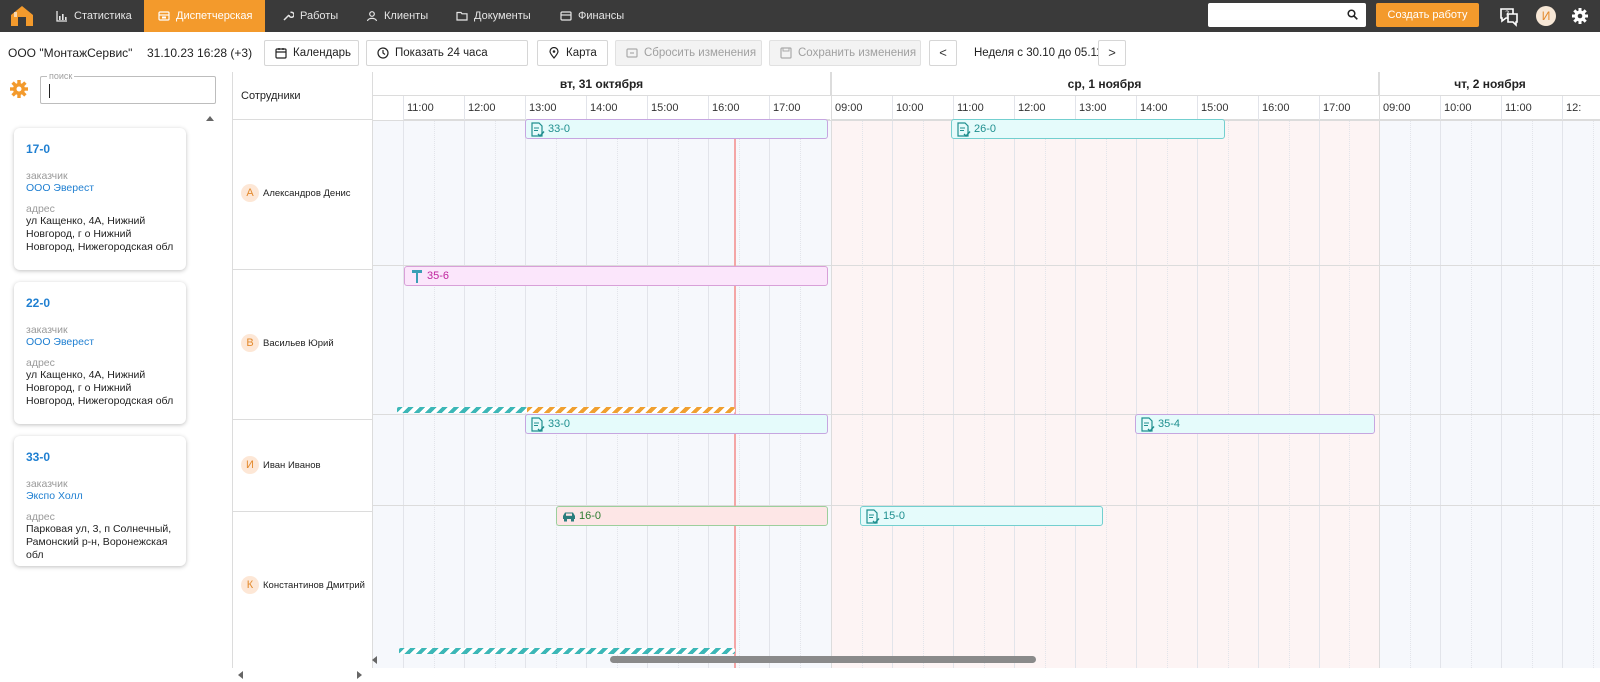  I want to click on day-header: вт, 31 октября, so click(602, 84).